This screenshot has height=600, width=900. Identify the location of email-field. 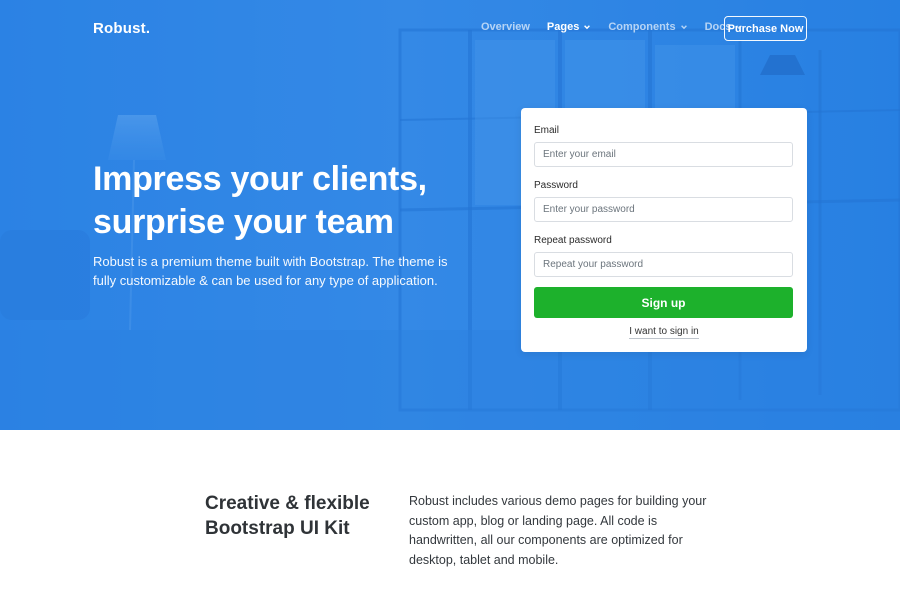
(663, 154).